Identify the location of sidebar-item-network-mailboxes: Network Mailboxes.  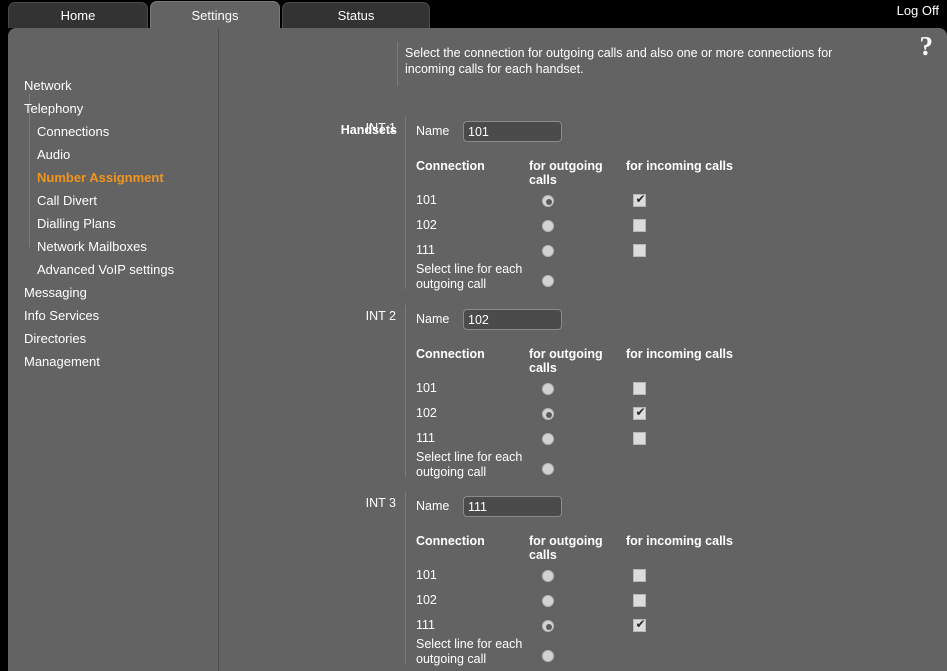
(92, 246).